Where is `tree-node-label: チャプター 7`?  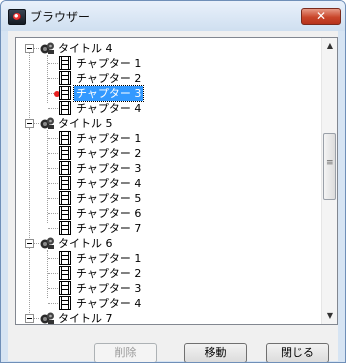
tree-node-label: チャプター 7 is located at coordinates (108, 228).